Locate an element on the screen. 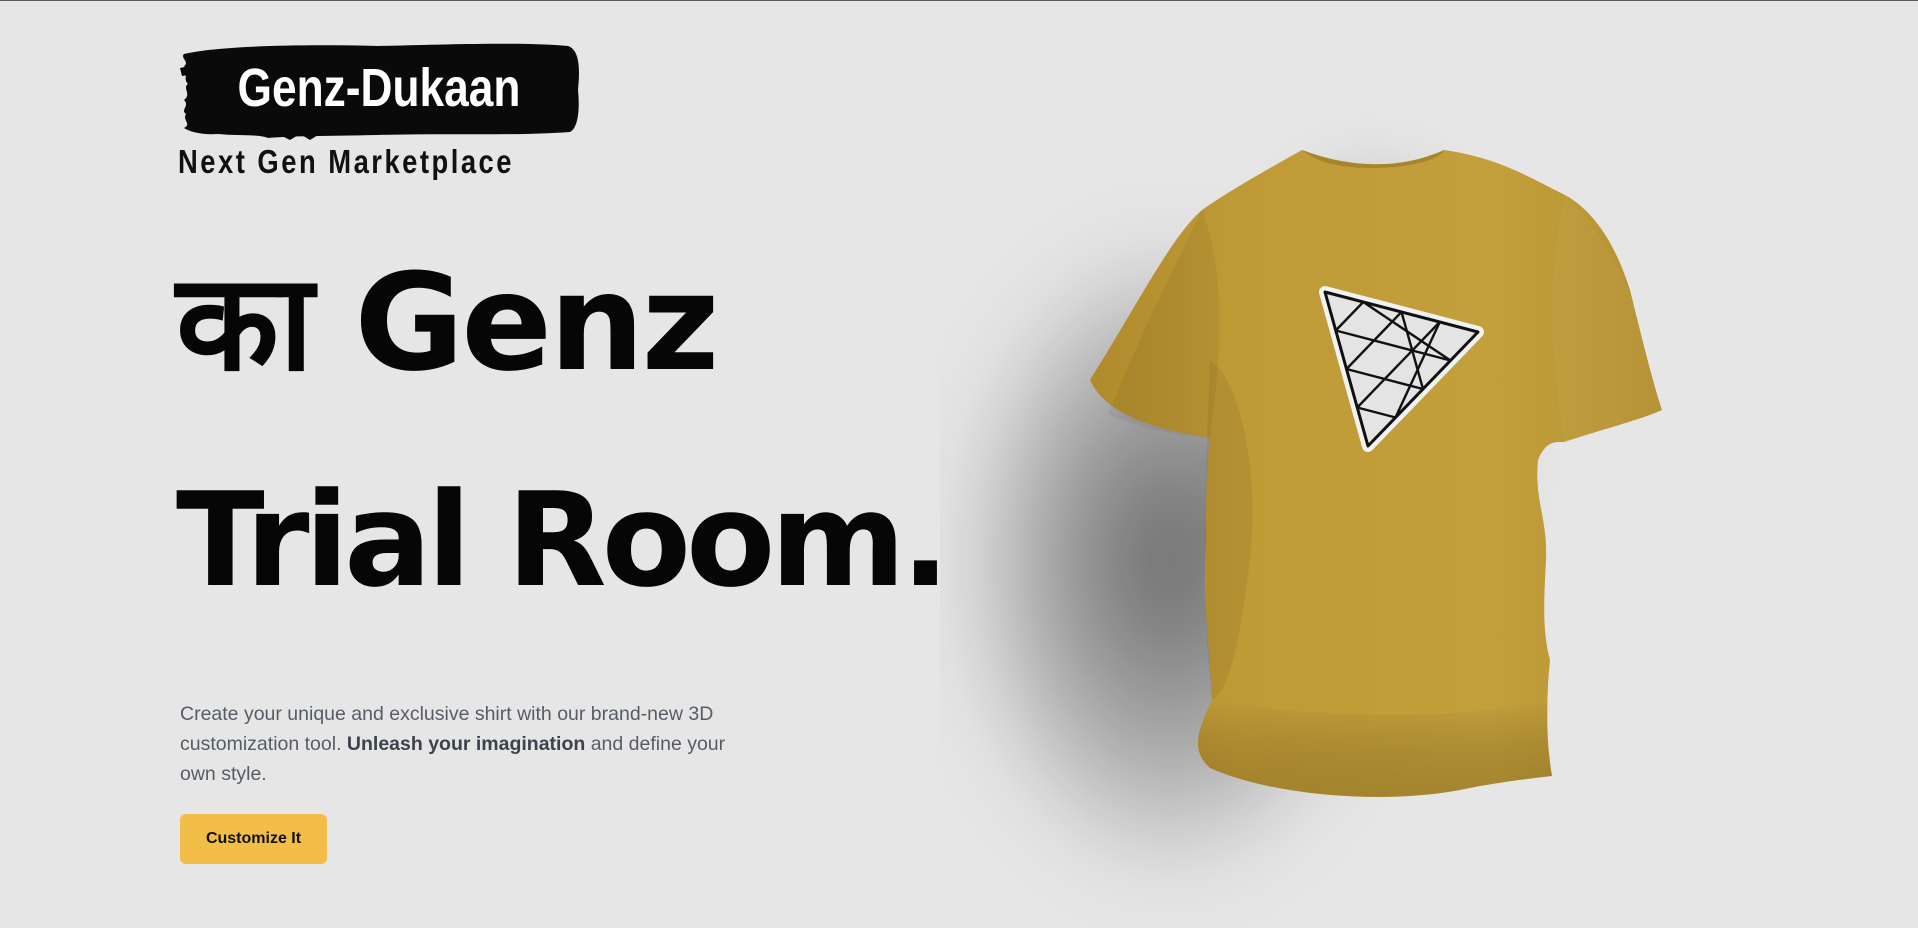 The height and width of the screenshot is (928, 1918). brand-logo: Genz-Dukaan Next Gen Marketplace is located at coordinates (379, 113).